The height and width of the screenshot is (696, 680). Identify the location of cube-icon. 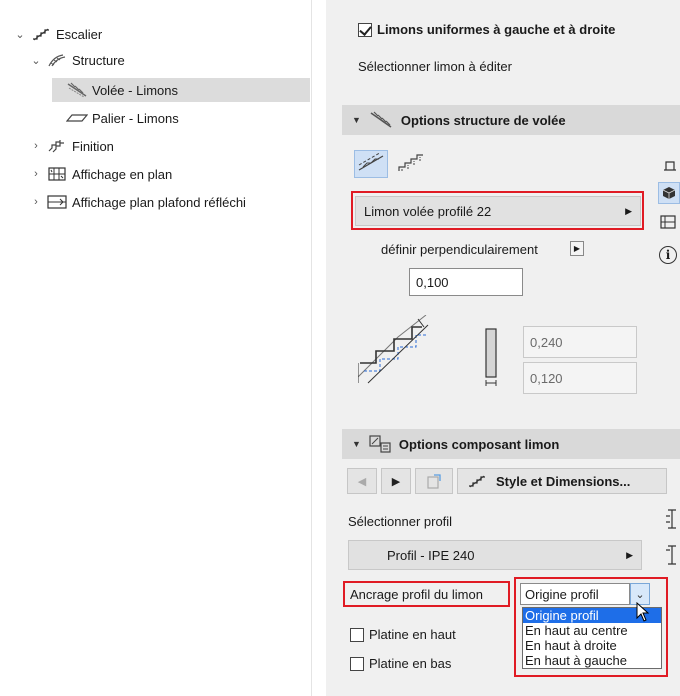
(669, 193).